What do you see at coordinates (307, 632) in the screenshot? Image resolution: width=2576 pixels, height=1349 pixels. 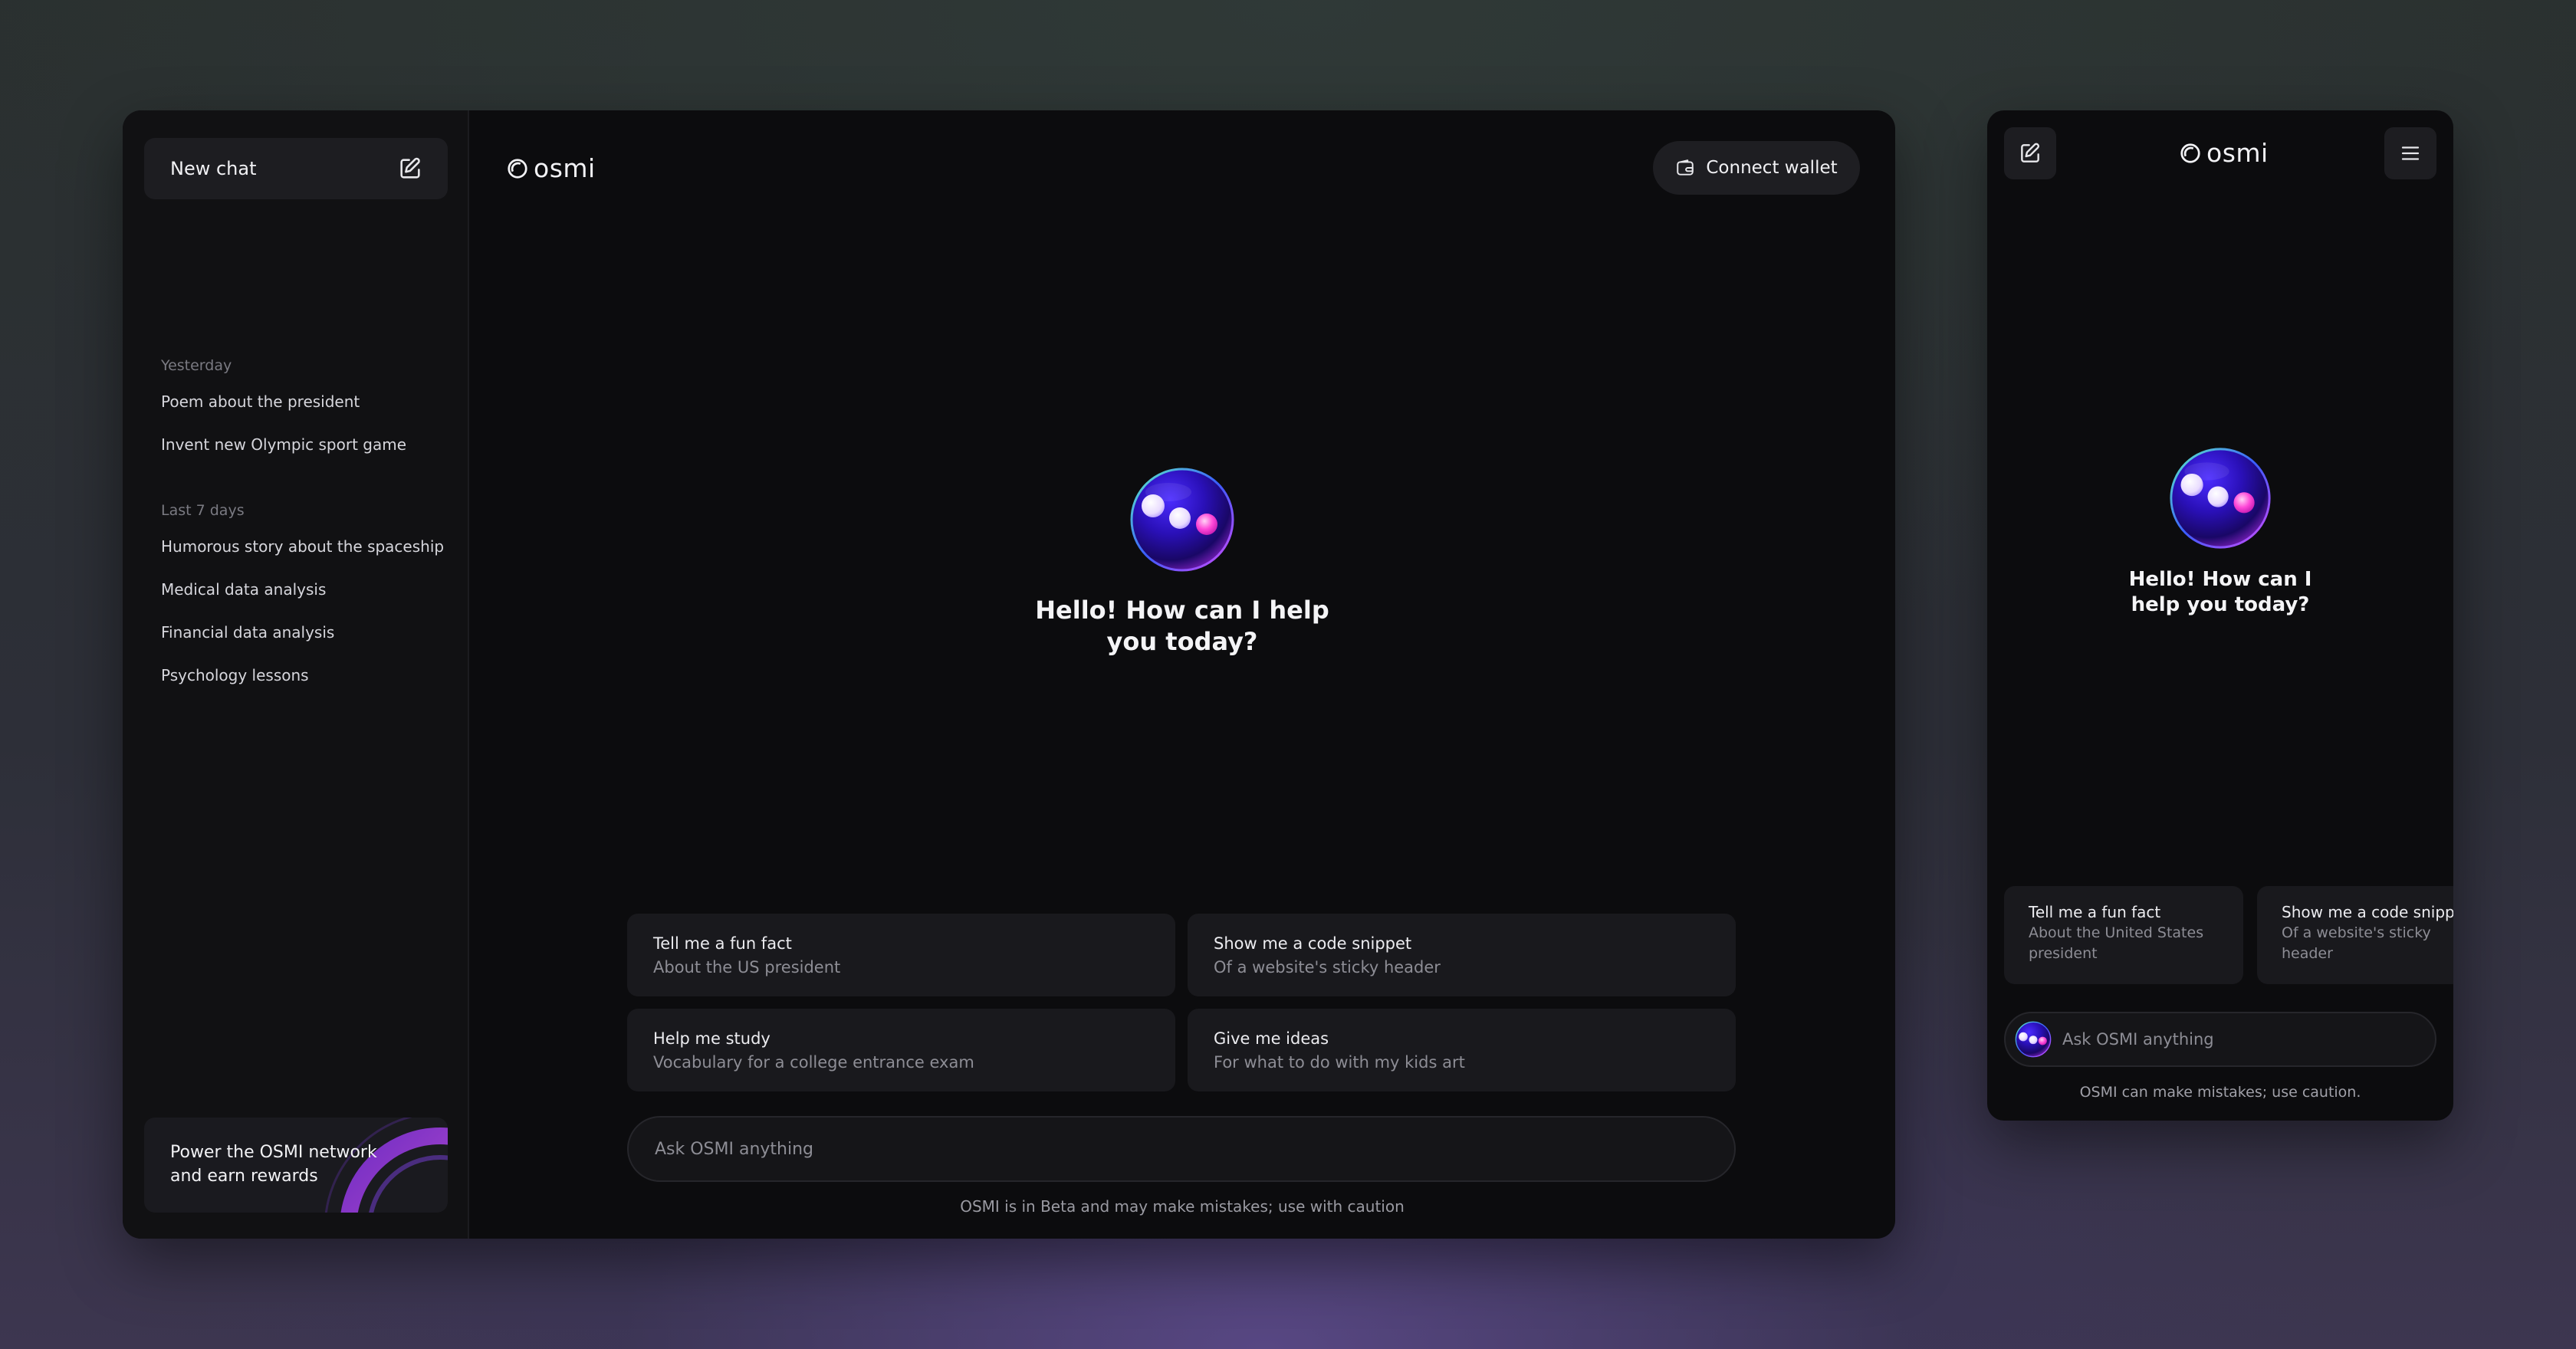 I see `history-item: Financial data analysis` at bounding box center [307, 632].